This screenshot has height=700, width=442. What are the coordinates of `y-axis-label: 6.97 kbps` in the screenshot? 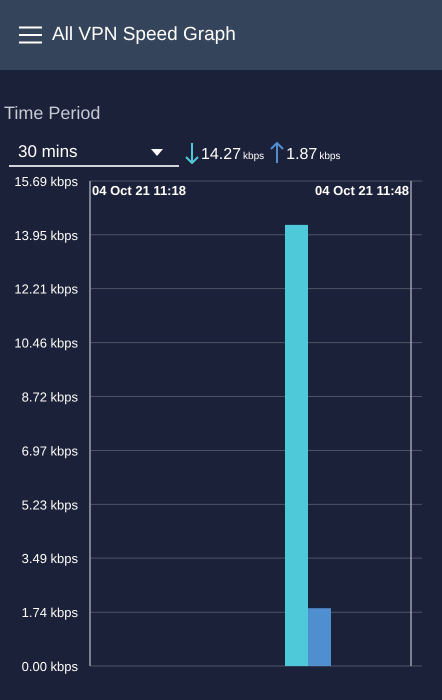 It's located at (50, 451).